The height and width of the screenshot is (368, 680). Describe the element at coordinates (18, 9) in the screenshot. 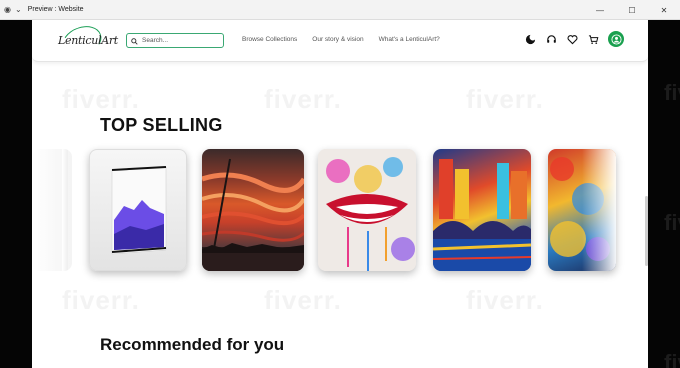

I see `chevron-down-icon: ⌄` at that location.